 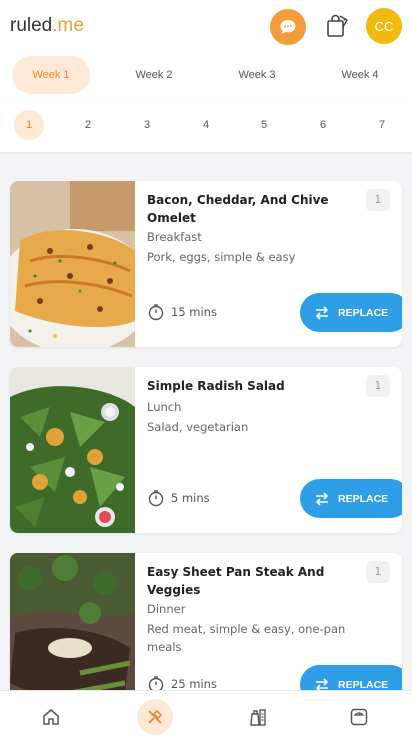 What do you see at coordinates (382, 125) in the screenshot?
I see `day-7: 7` at bounding box center [382, 125].